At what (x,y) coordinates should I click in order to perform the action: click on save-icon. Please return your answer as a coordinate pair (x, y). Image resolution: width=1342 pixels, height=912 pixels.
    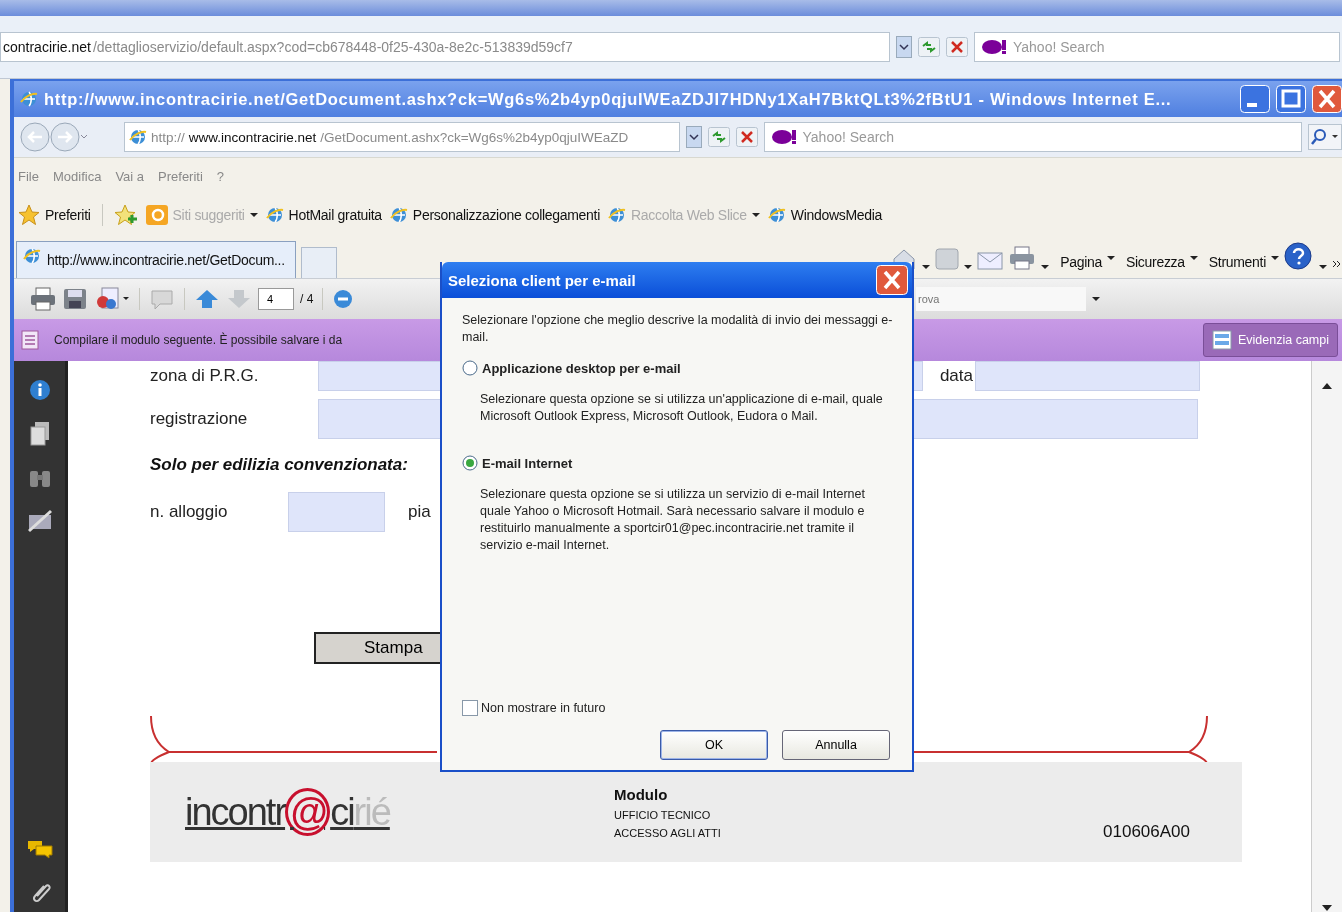
    Looking at the image, I should click on (75, 299).